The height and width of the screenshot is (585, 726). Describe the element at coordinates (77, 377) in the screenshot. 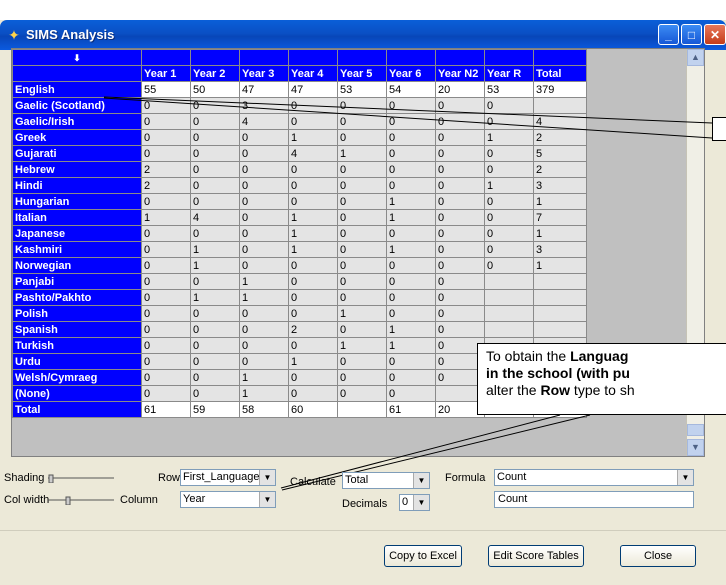

I see `row-header: Welsh/Cymraeg` at that location.